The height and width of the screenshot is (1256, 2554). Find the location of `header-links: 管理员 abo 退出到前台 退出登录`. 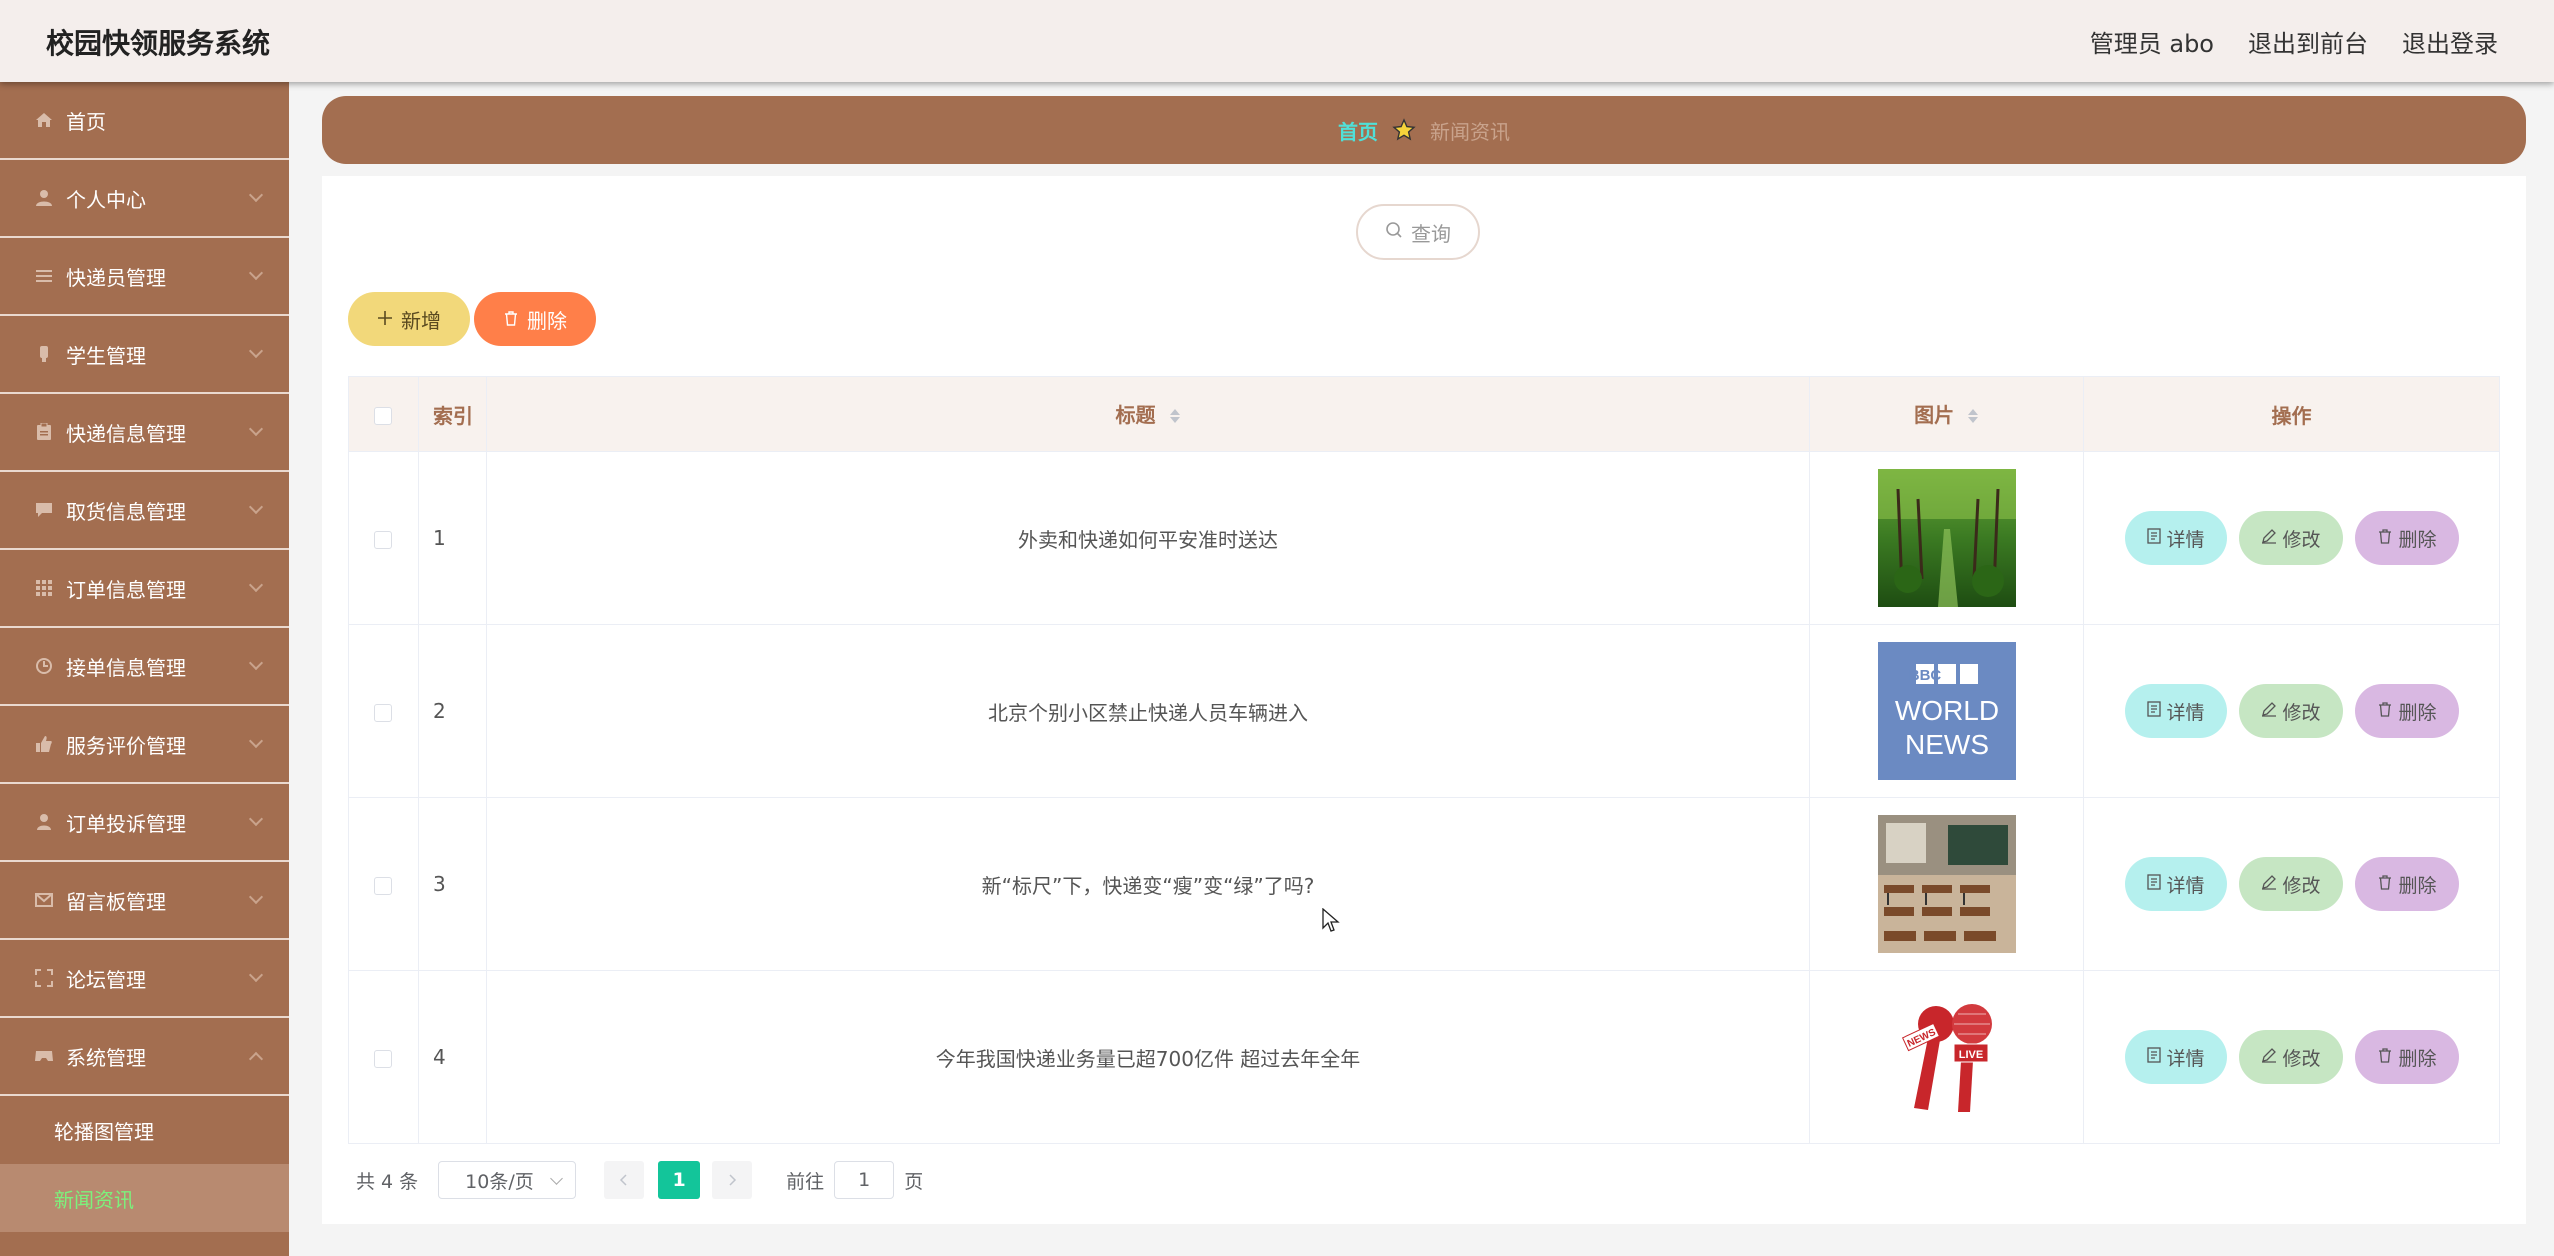

header-links: 管理员 abo 退出到前台 退出登录 is located at coordinates (2294, 41).